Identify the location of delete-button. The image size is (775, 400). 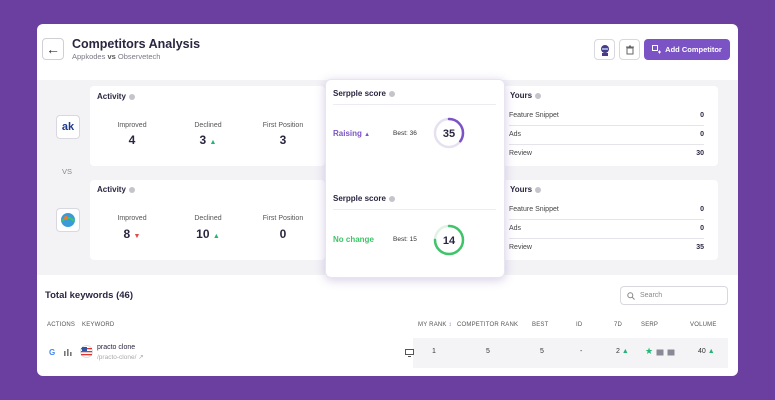
(629, 49).